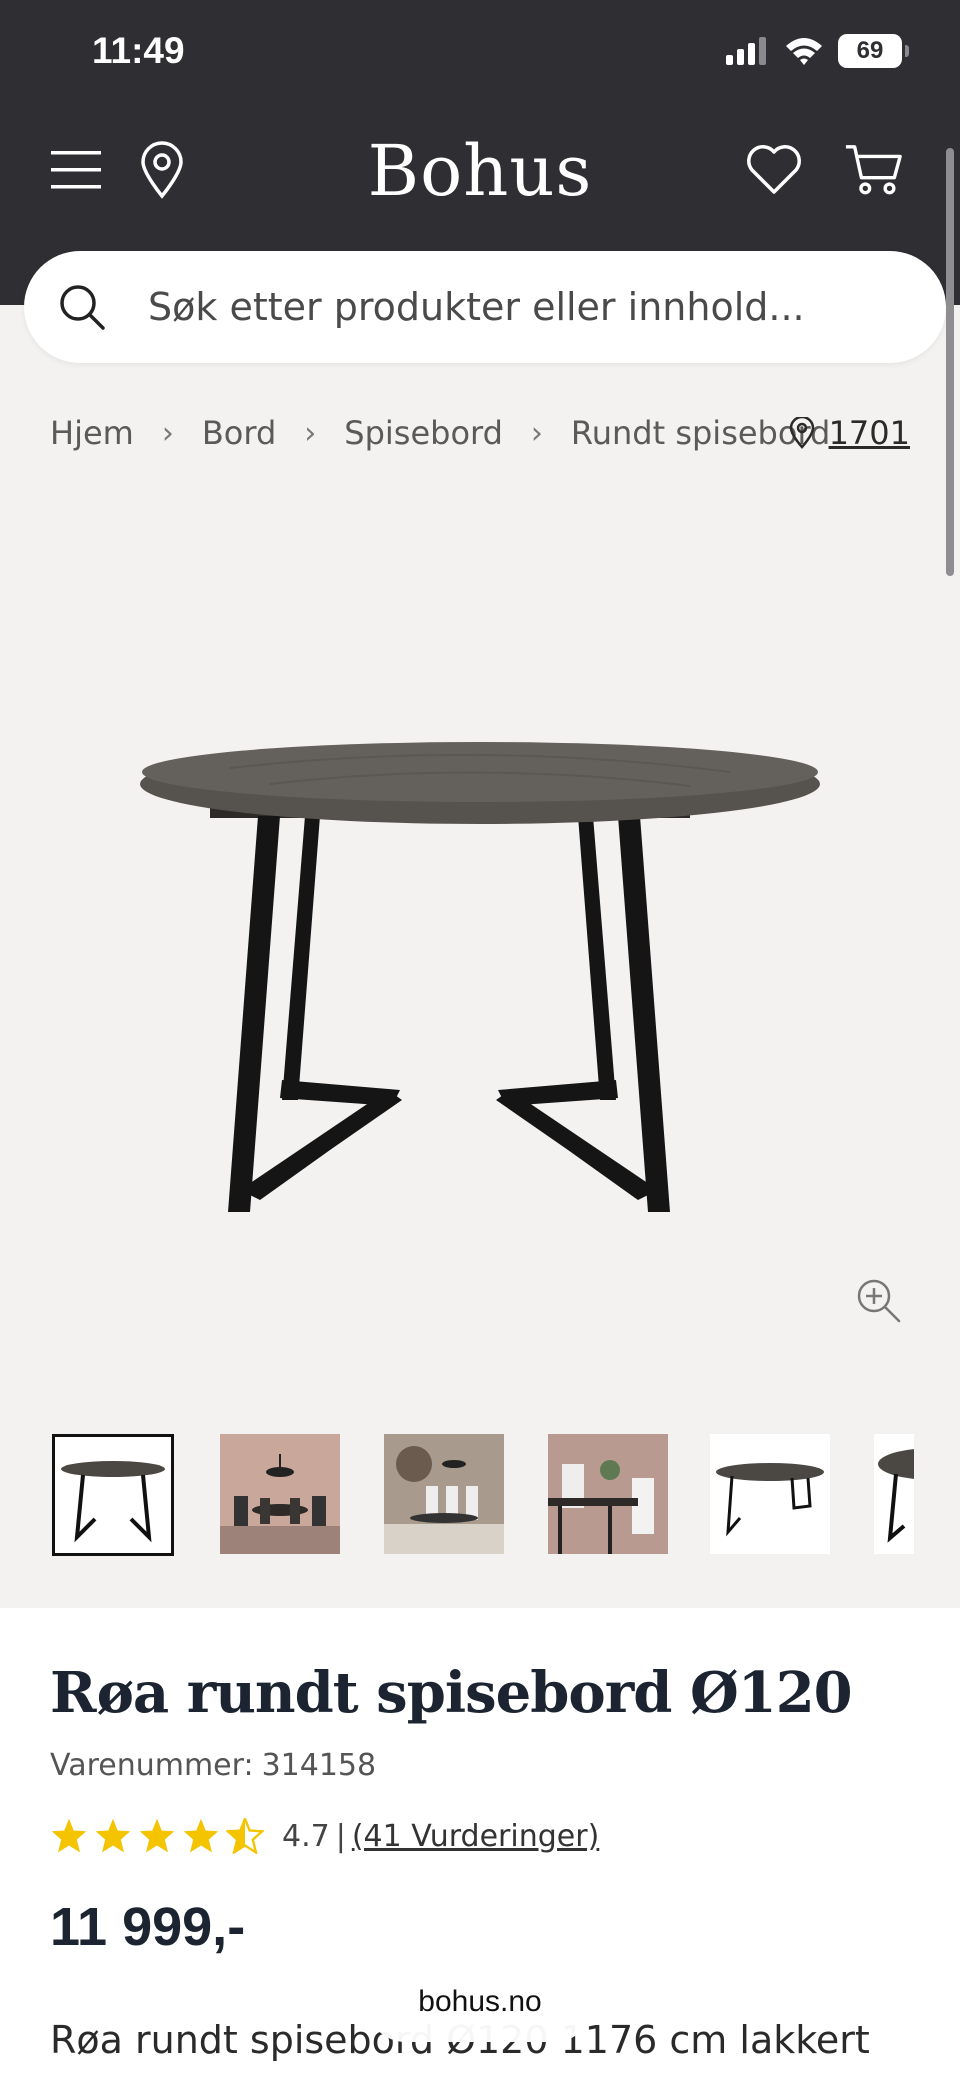 Image resolution: width=960 pixels, height=2079 pixels. I want to click on status-time: 11:49, so click(138, 50).